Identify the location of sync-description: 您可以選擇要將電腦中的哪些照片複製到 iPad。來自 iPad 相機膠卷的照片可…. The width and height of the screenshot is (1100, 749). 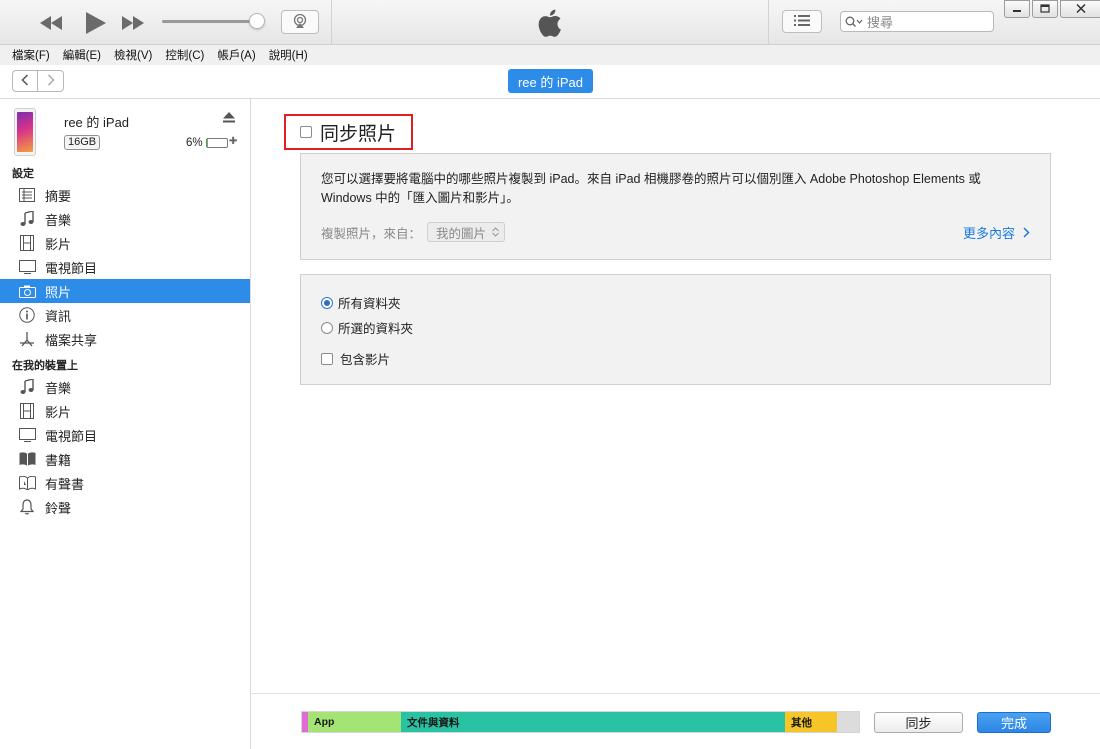
(651, 188).